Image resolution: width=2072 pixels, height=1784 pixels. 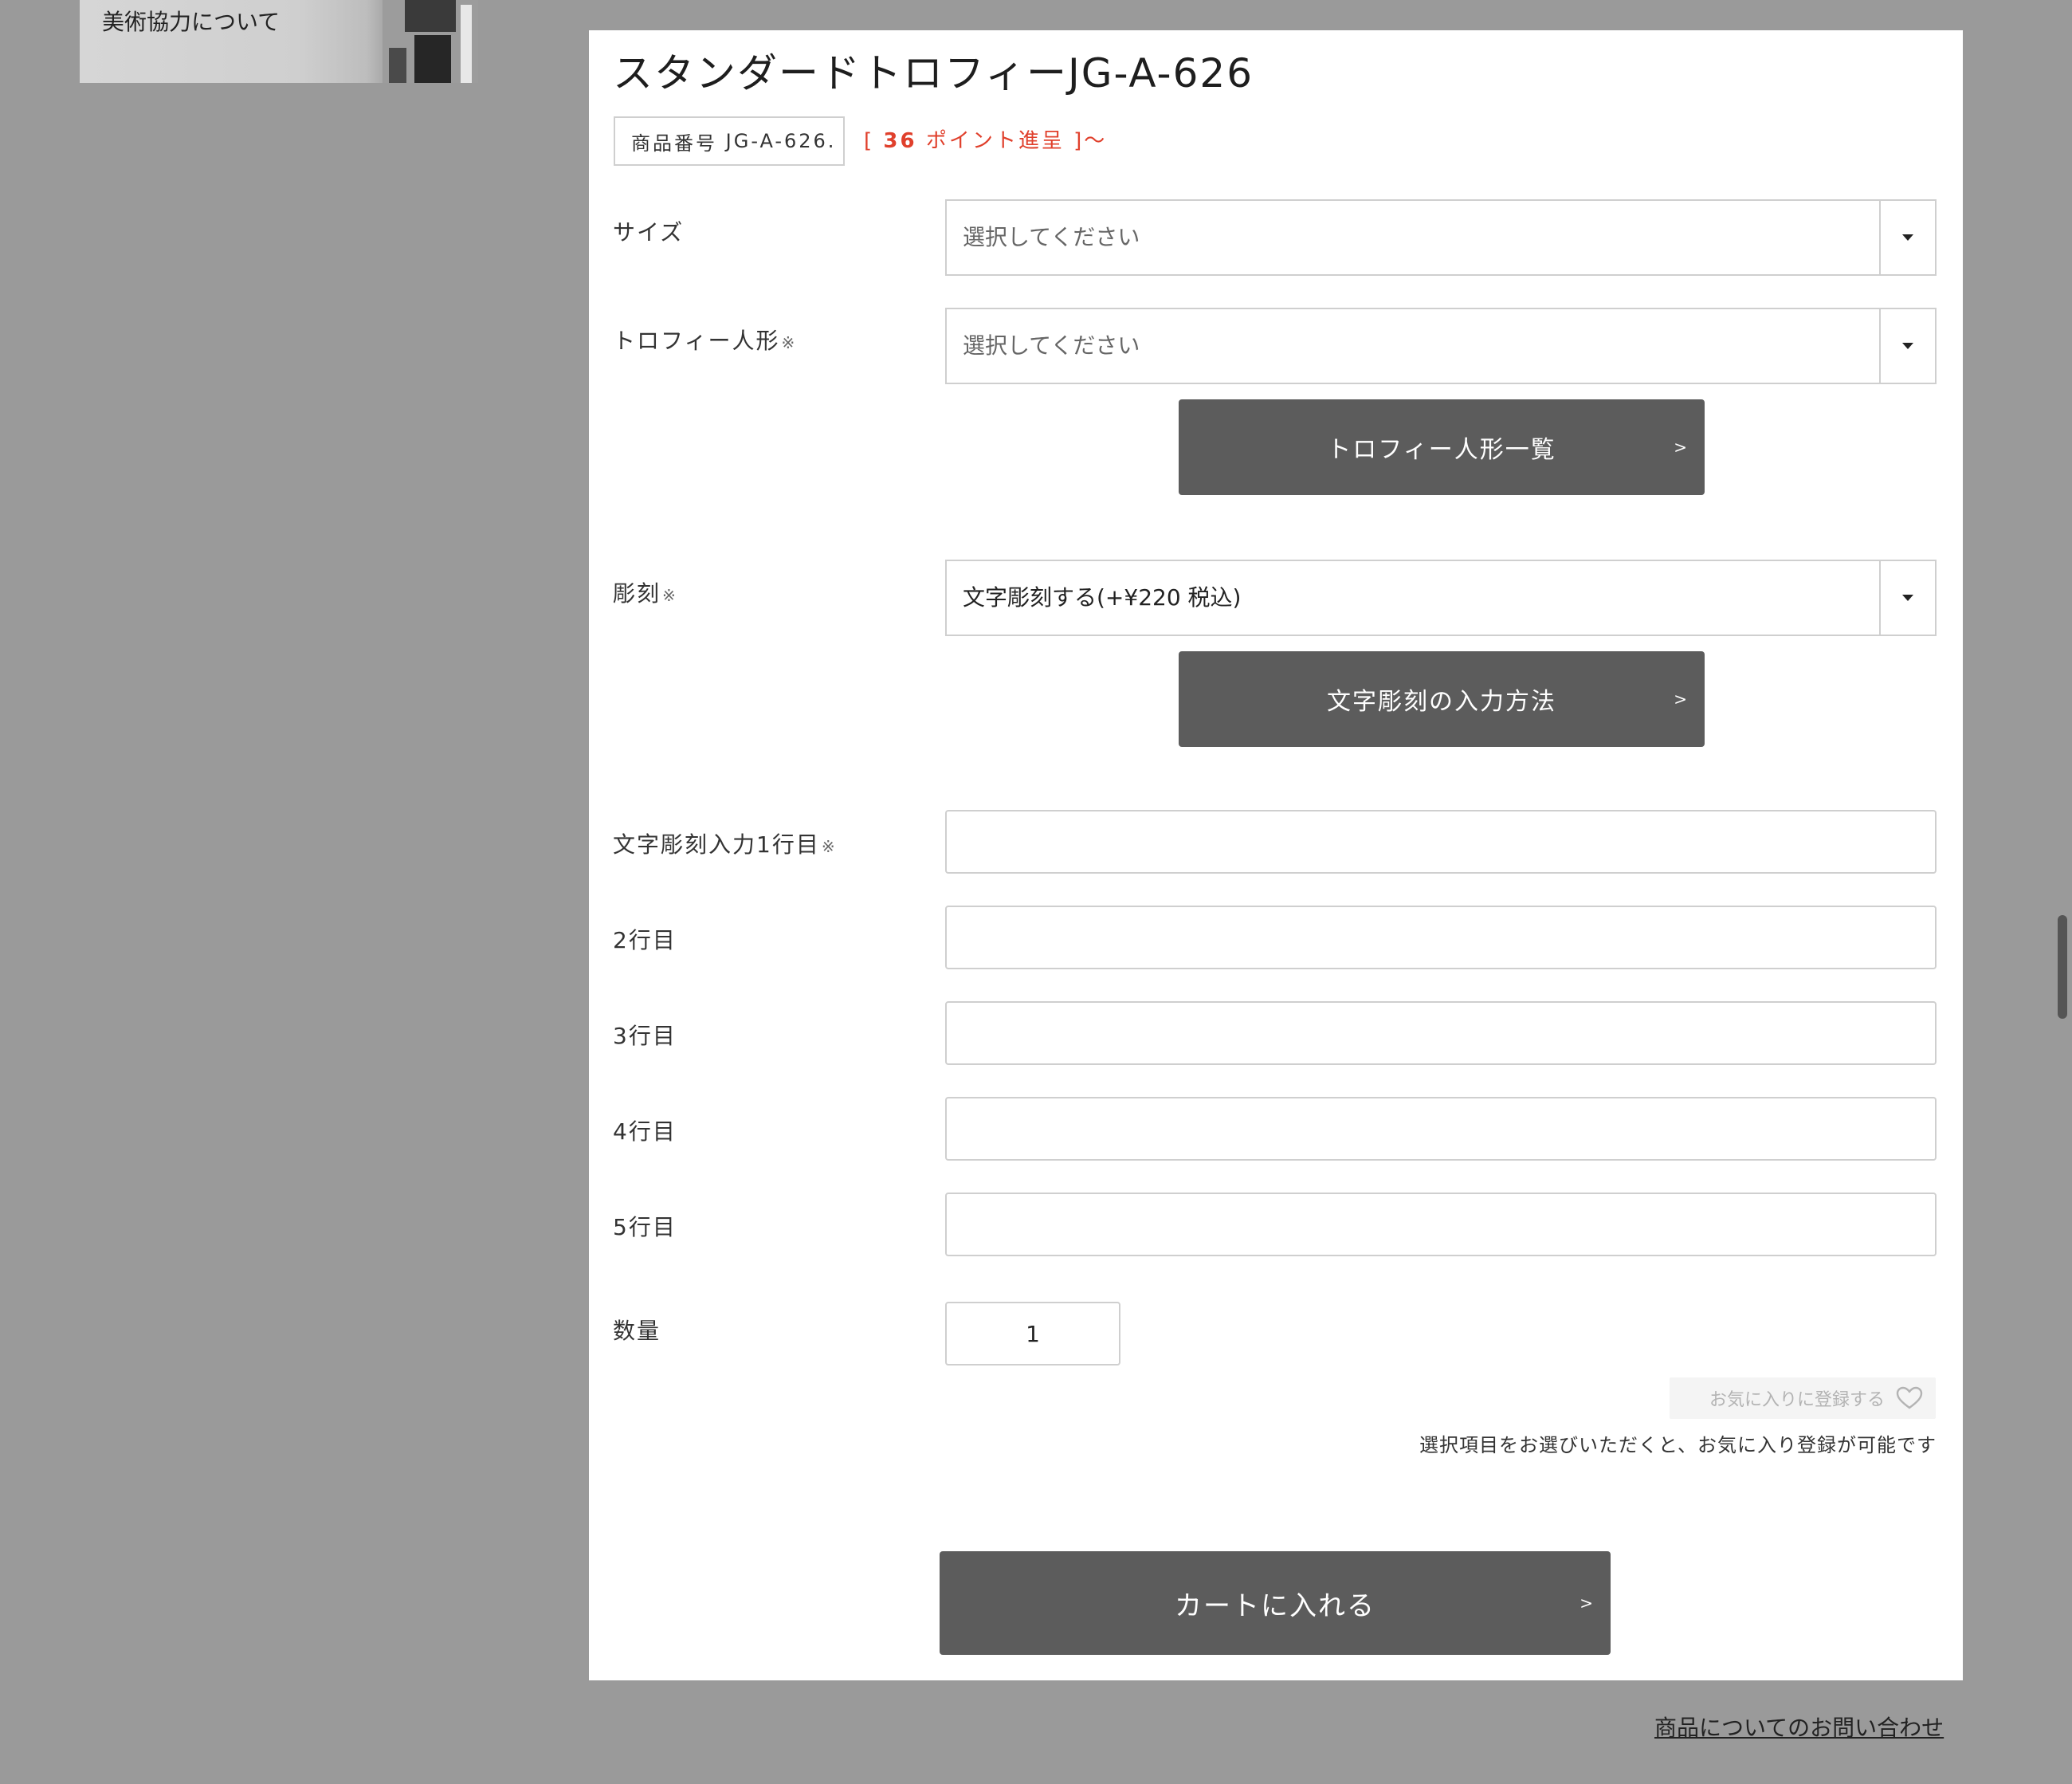 I want to click on size-select: 選択してください, so click(x=1441, y=237).